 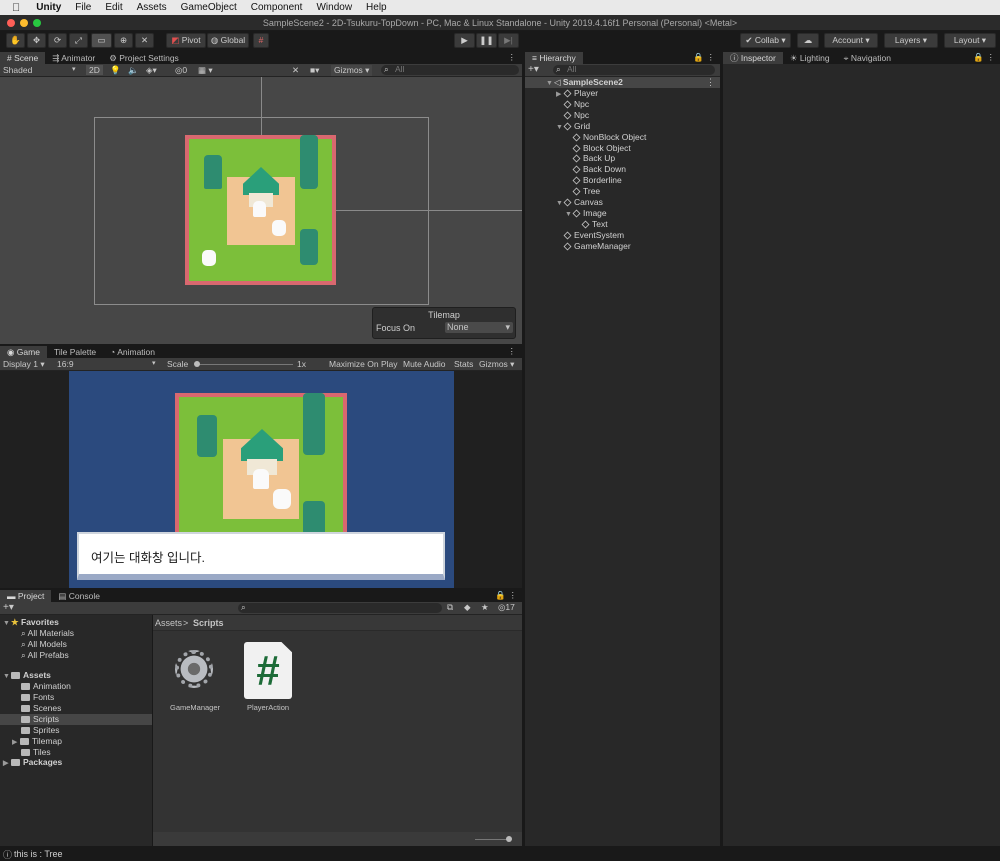 I want to click on create-add-button: +▾, so click(x=533, y=69).